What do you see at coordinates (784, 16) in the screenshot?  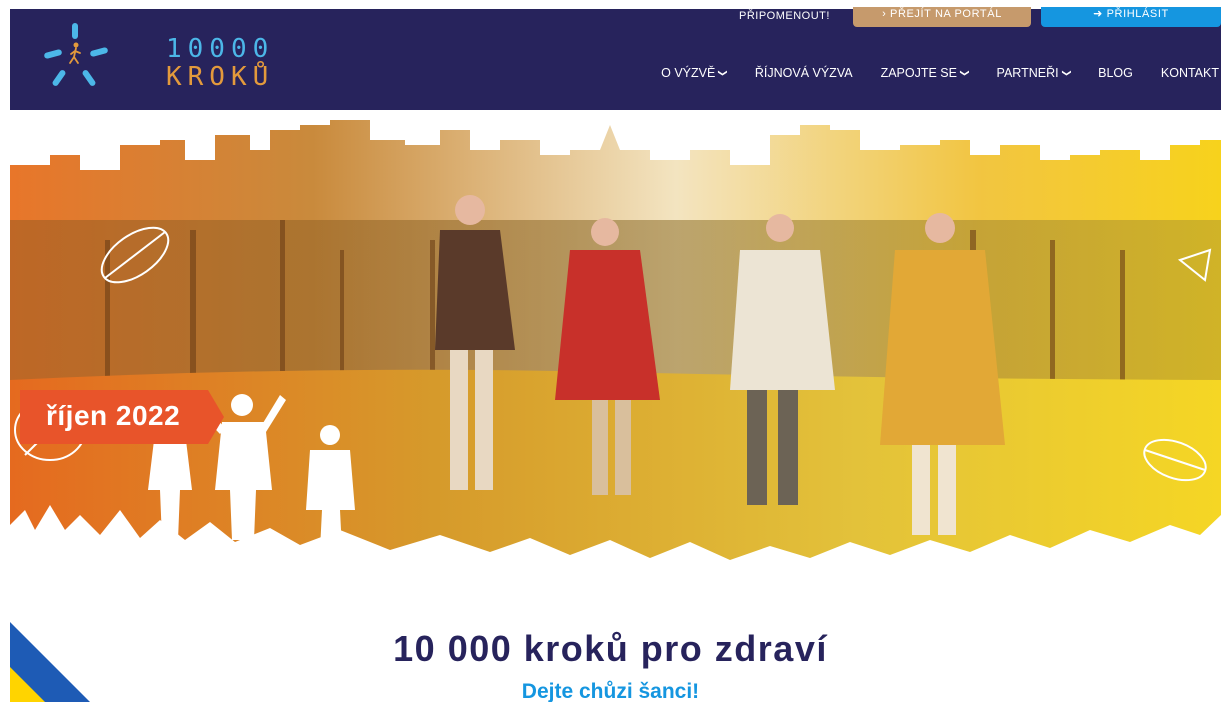 I see `remind-link: PŘIPOMENOUT!` at bounding box center [784, 16].